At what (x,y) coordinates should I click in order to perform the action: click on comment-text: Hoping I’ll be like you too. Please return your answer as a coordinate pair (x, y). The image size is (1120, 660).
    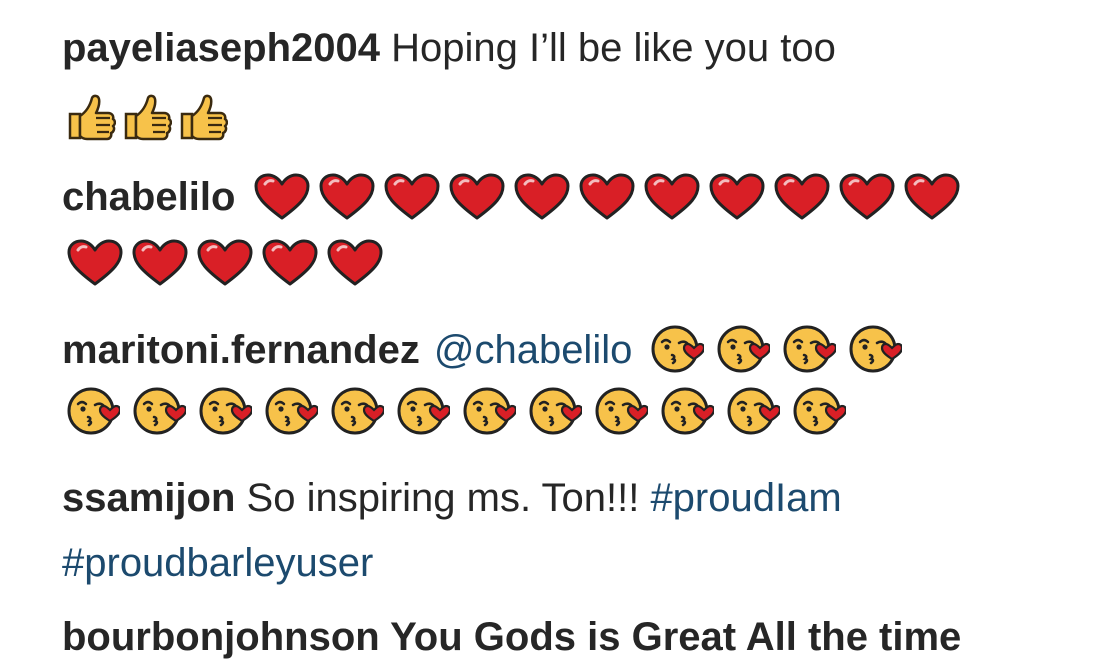
    Looking at the image, I should click on (613, 48).